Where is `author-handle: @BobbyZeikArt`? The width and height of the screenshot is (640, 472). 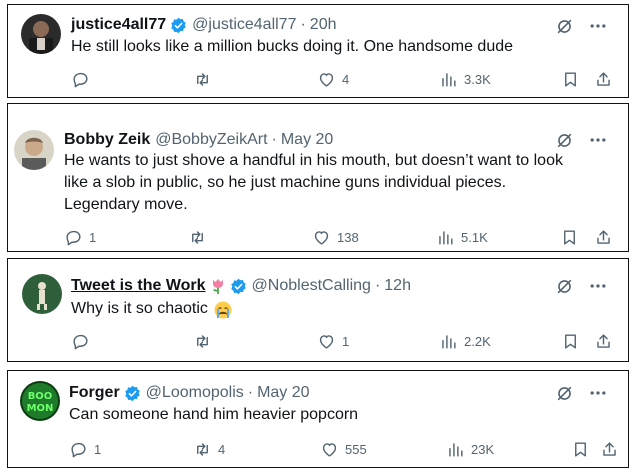
author-handle: @BobbyZeikArt is located at coordinates (211, 140).